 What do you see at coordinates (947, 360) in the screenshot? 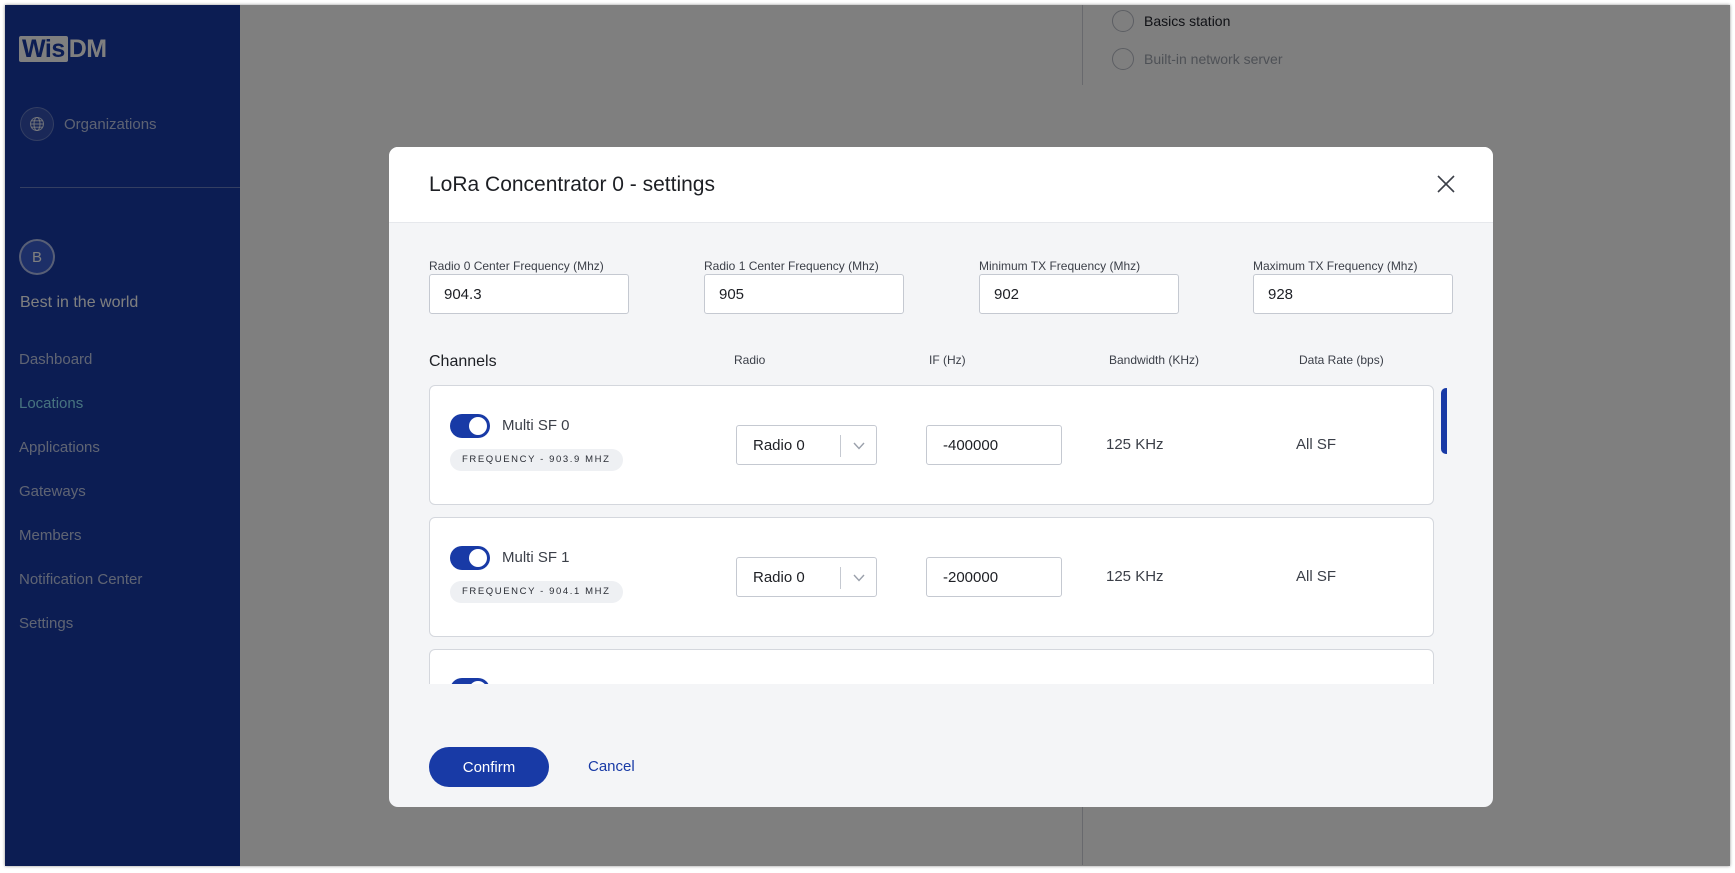
I see `column-header-if: IF (Hz)` at bounding box center [947, 360].